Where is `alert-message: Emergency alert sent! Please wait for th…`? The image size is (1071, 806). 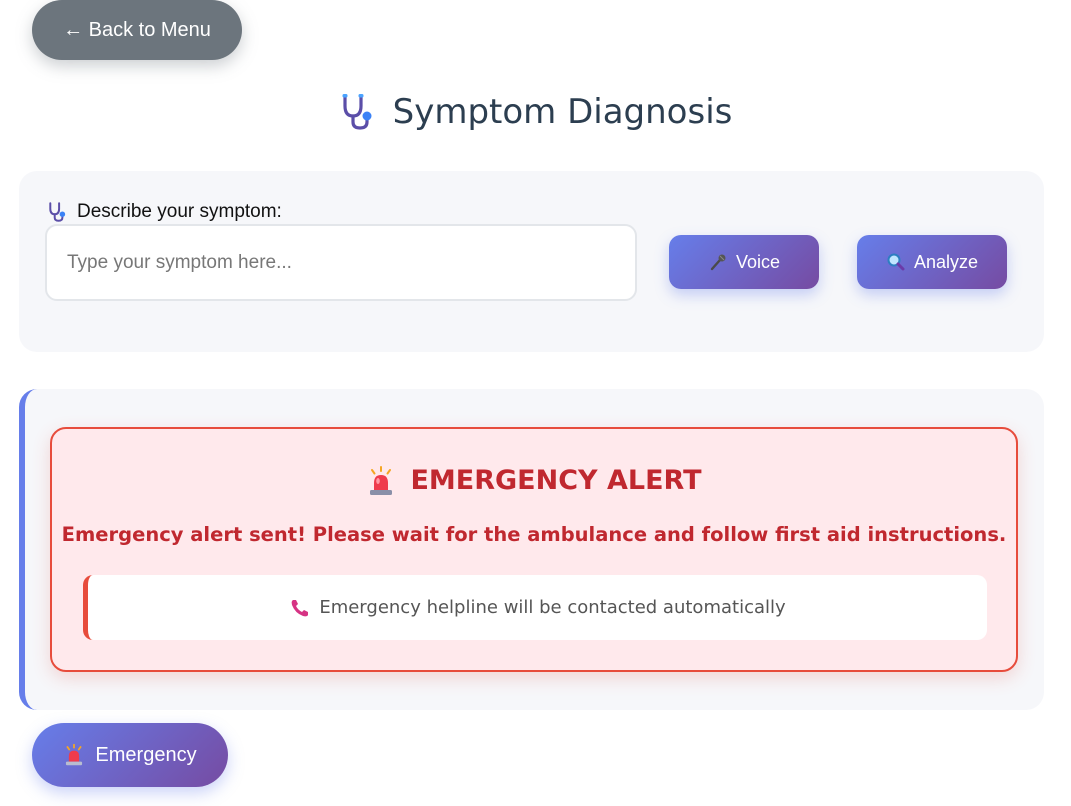 alert-message: Emergency alert sent! Please wait for th… is located at coordinates (534, 534).